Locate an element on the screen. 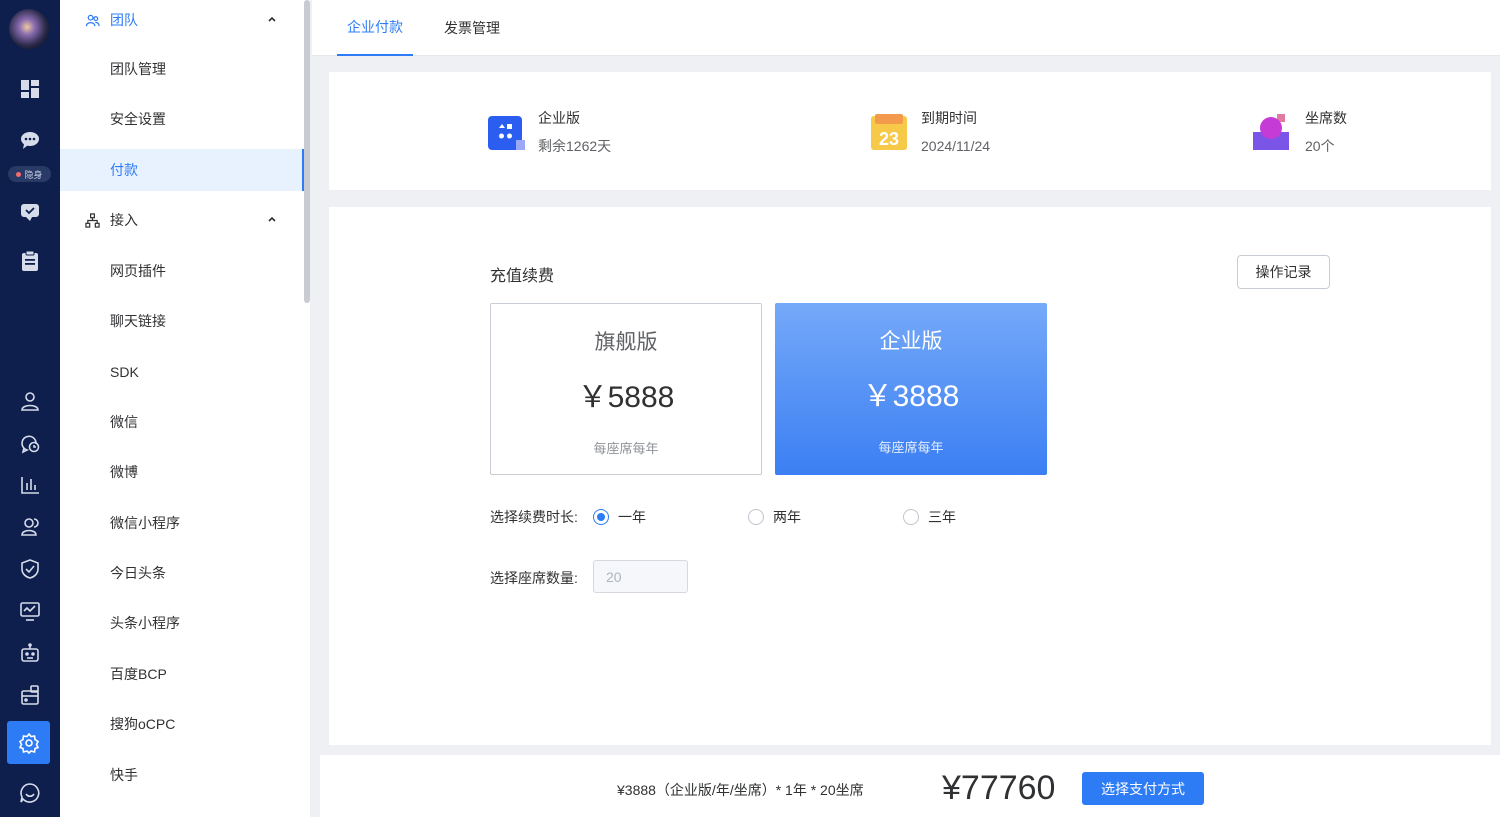 The height and width of the screenshot is (817, 1500). sidebar-item-sogou-ocpc: 搜狗oCPC is located at coordinates (182, 724).